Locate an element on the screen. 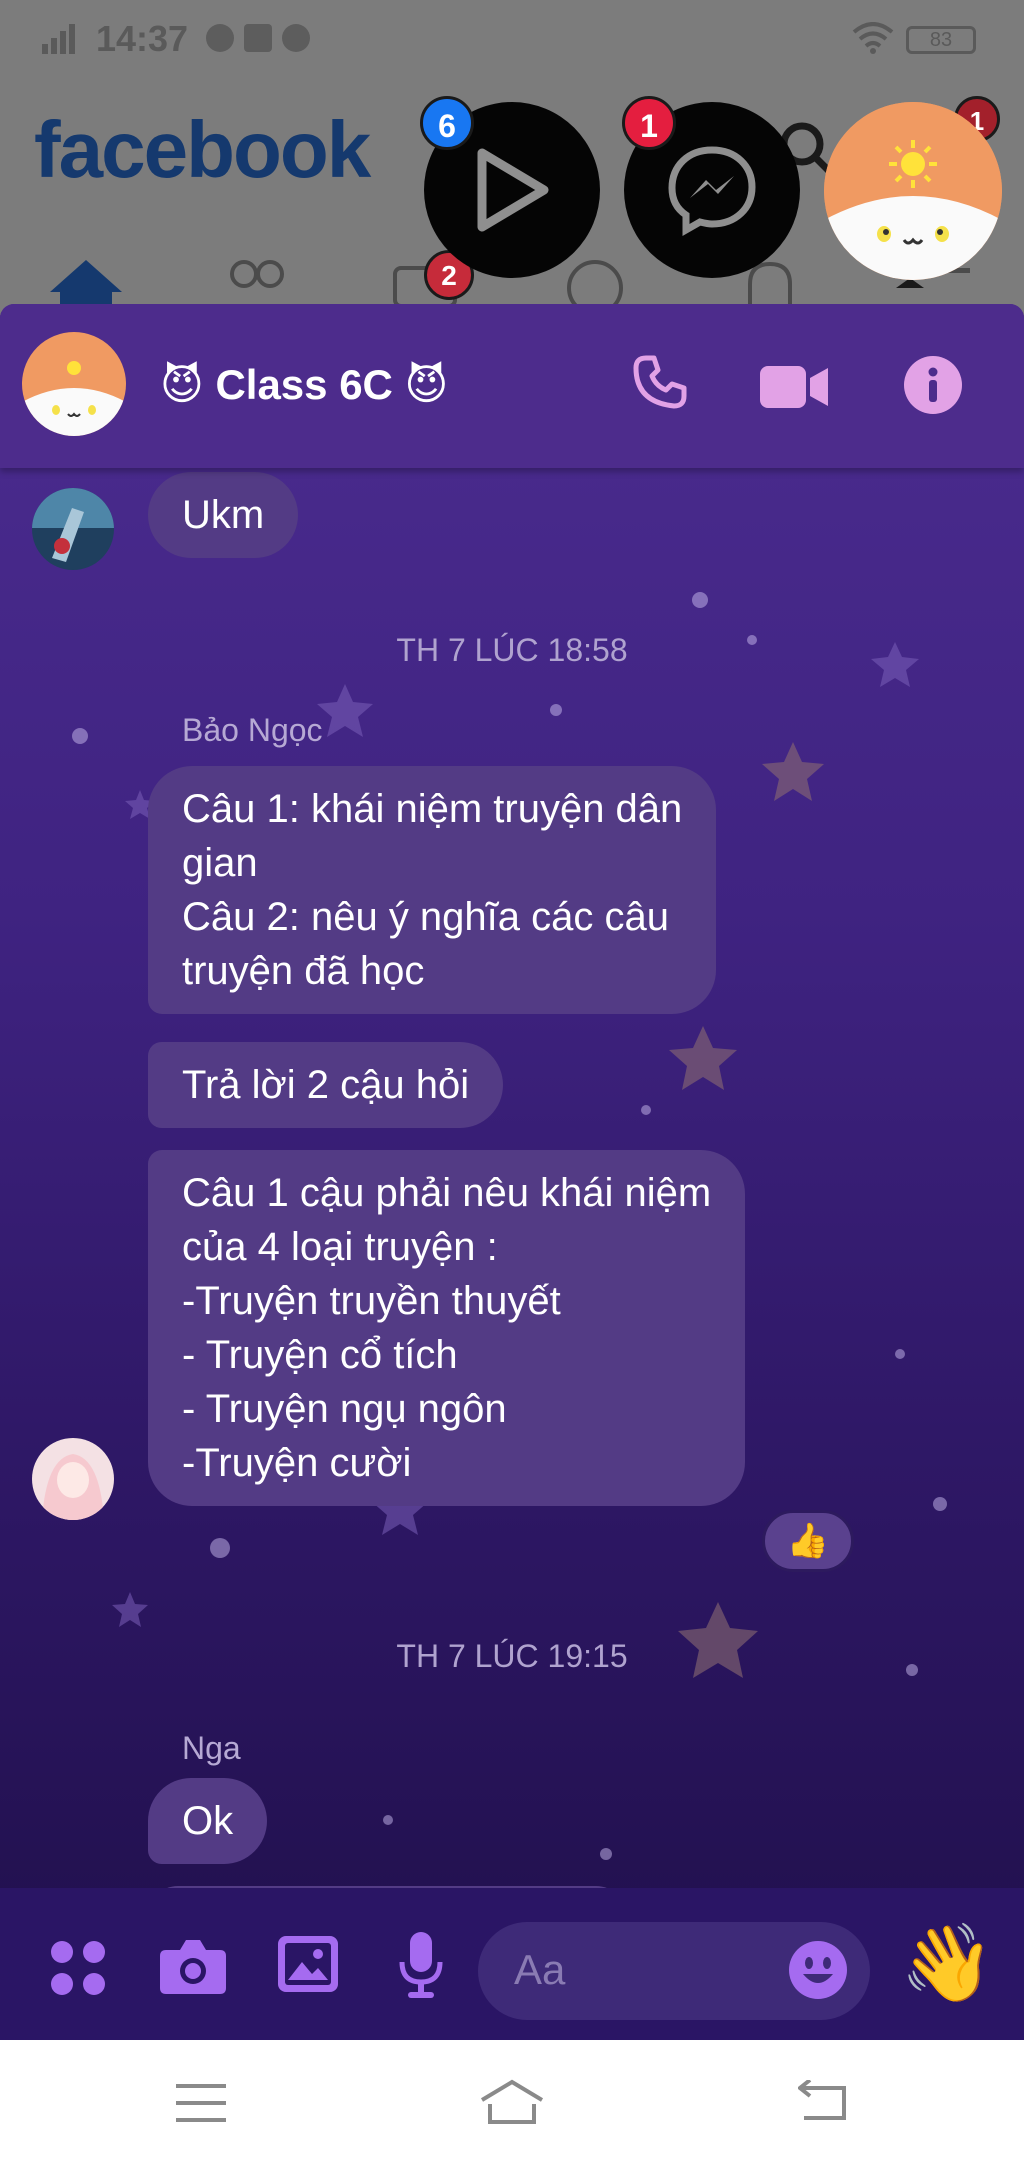 The height and width of the screenshot is (2162, 1024). message-composer: Aa 👋 is located at coordinates (512, 1964).